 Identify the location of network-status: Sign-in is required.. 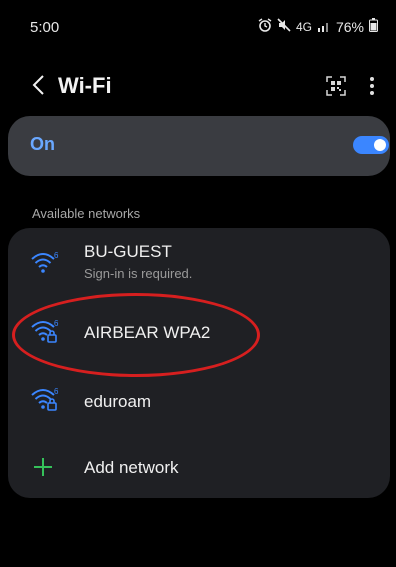
(138, 273).